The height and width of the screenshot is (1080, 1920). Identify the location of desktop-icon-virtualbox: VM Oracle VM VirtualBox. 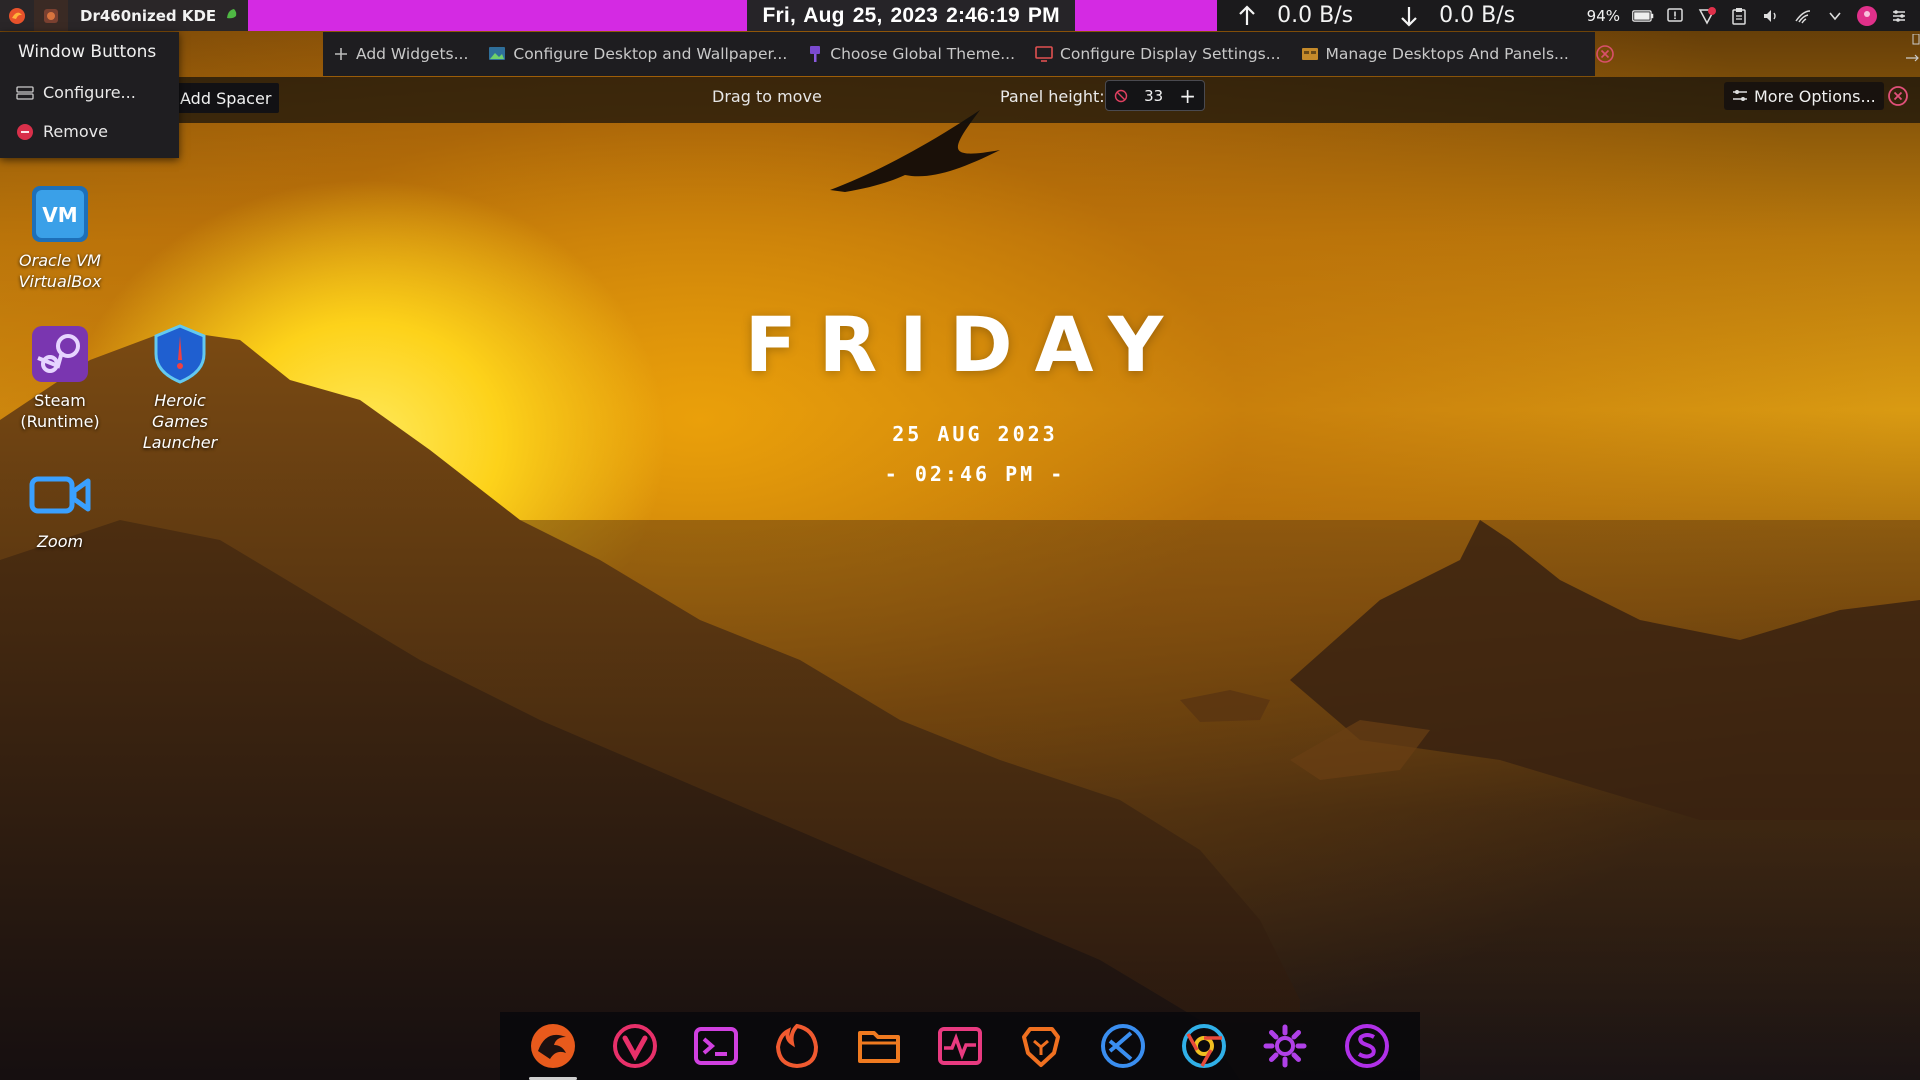
(60, 237).